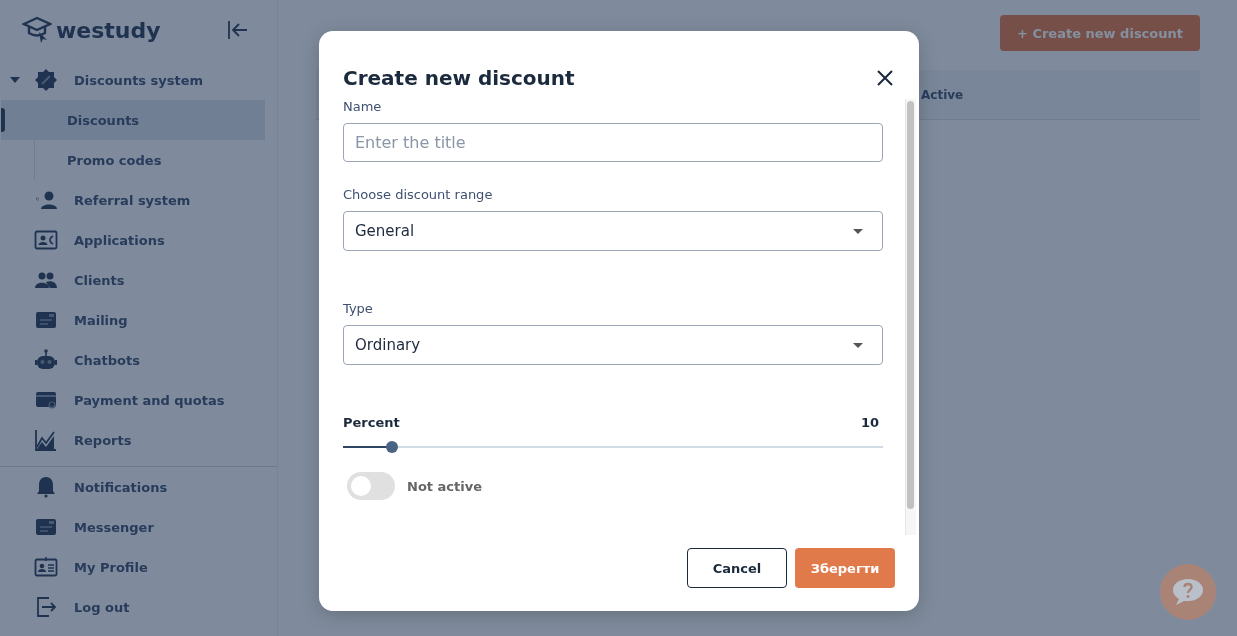  I want to click on sidebar-item: Log out, so click(132, 607).